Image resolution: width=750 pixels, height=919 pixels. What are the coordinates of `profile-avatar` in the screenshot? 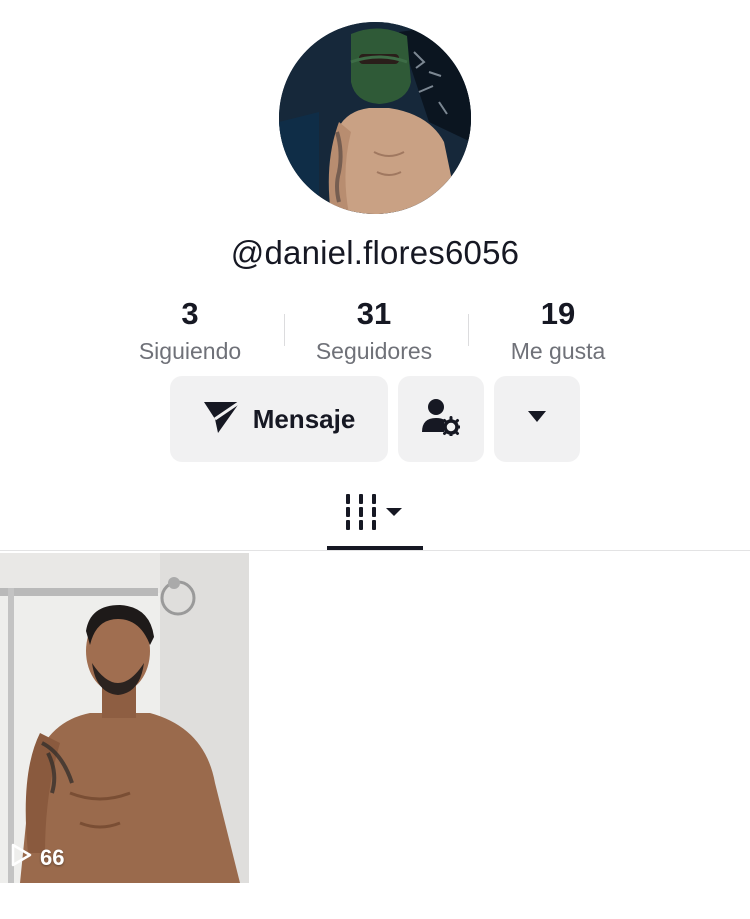 It's located at (375, 118).